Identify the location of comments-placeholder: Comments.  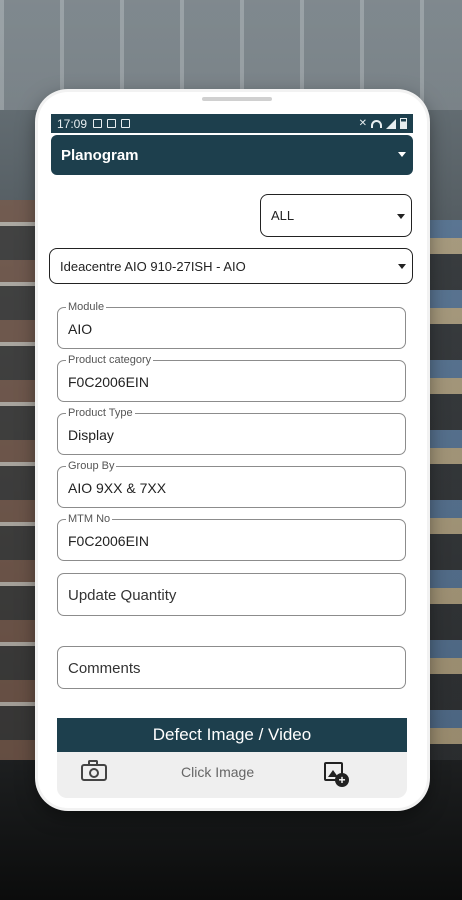
(104, 668).